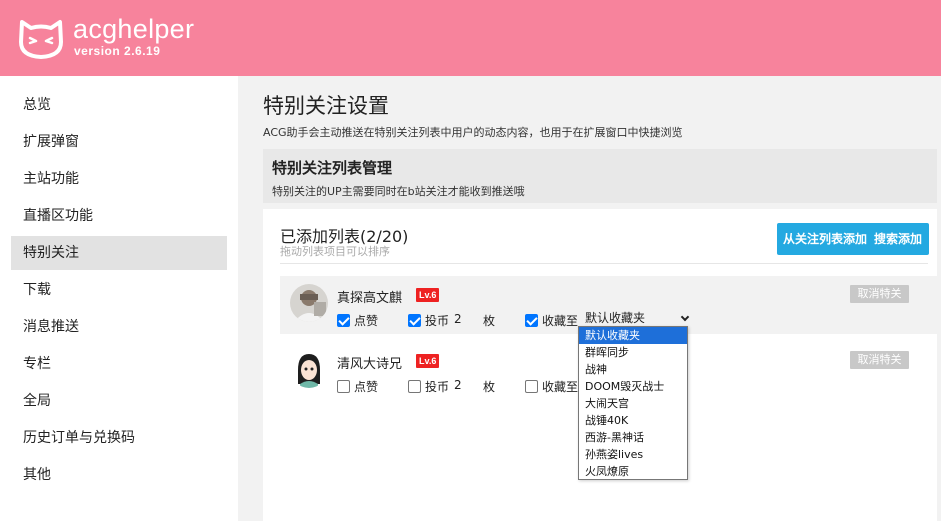 This screenshot has width=941, height=521. What do you see at coordinates (825, 239) in the screenshot?
I see `add-from-follow-button: 从关注列表添加` at bounding box center [825, 239].